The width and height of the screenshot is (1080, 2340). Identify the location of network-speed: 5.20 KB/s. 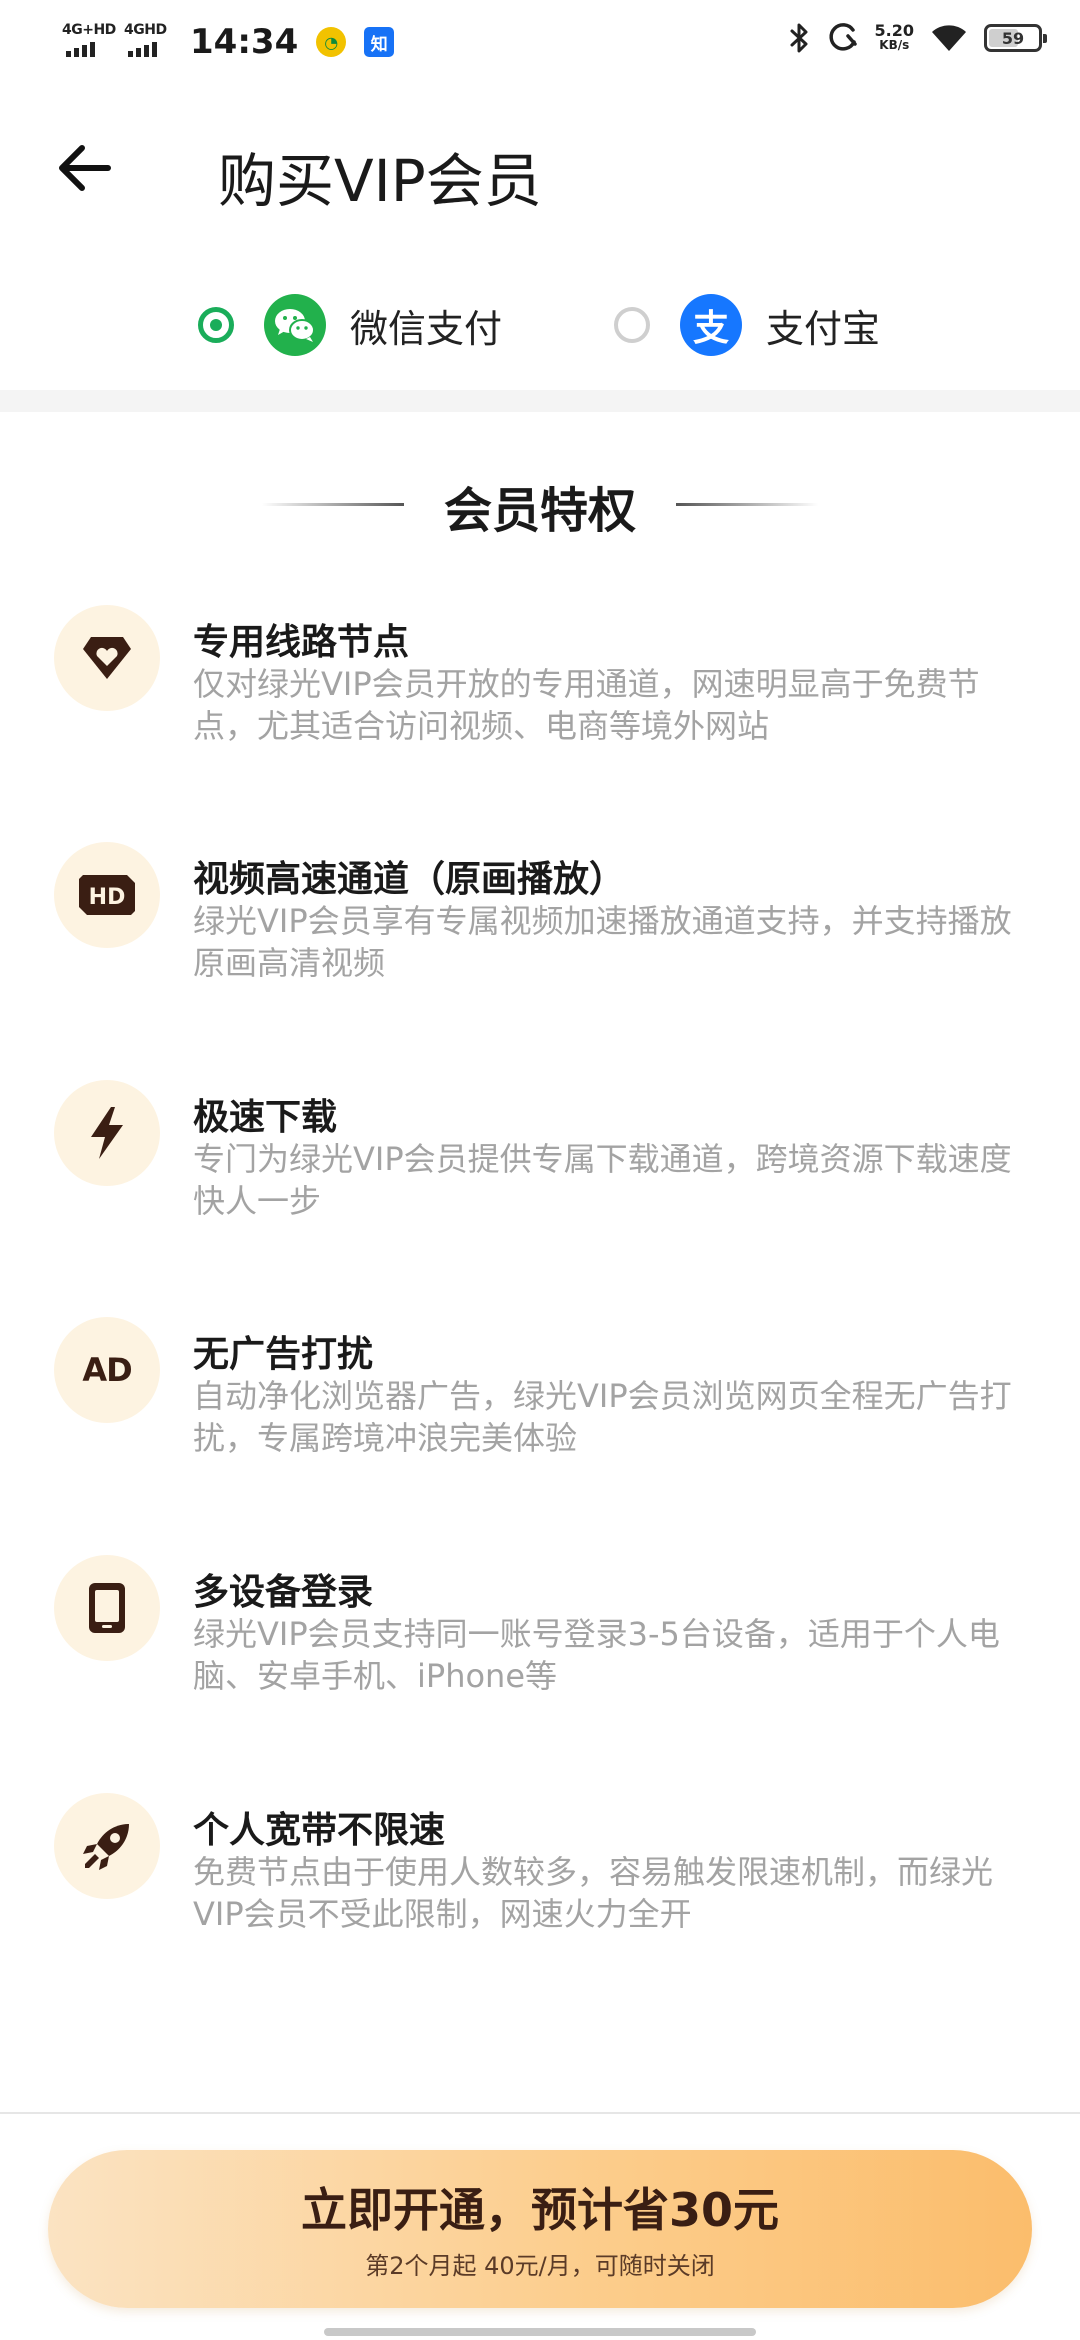
(894, 38).